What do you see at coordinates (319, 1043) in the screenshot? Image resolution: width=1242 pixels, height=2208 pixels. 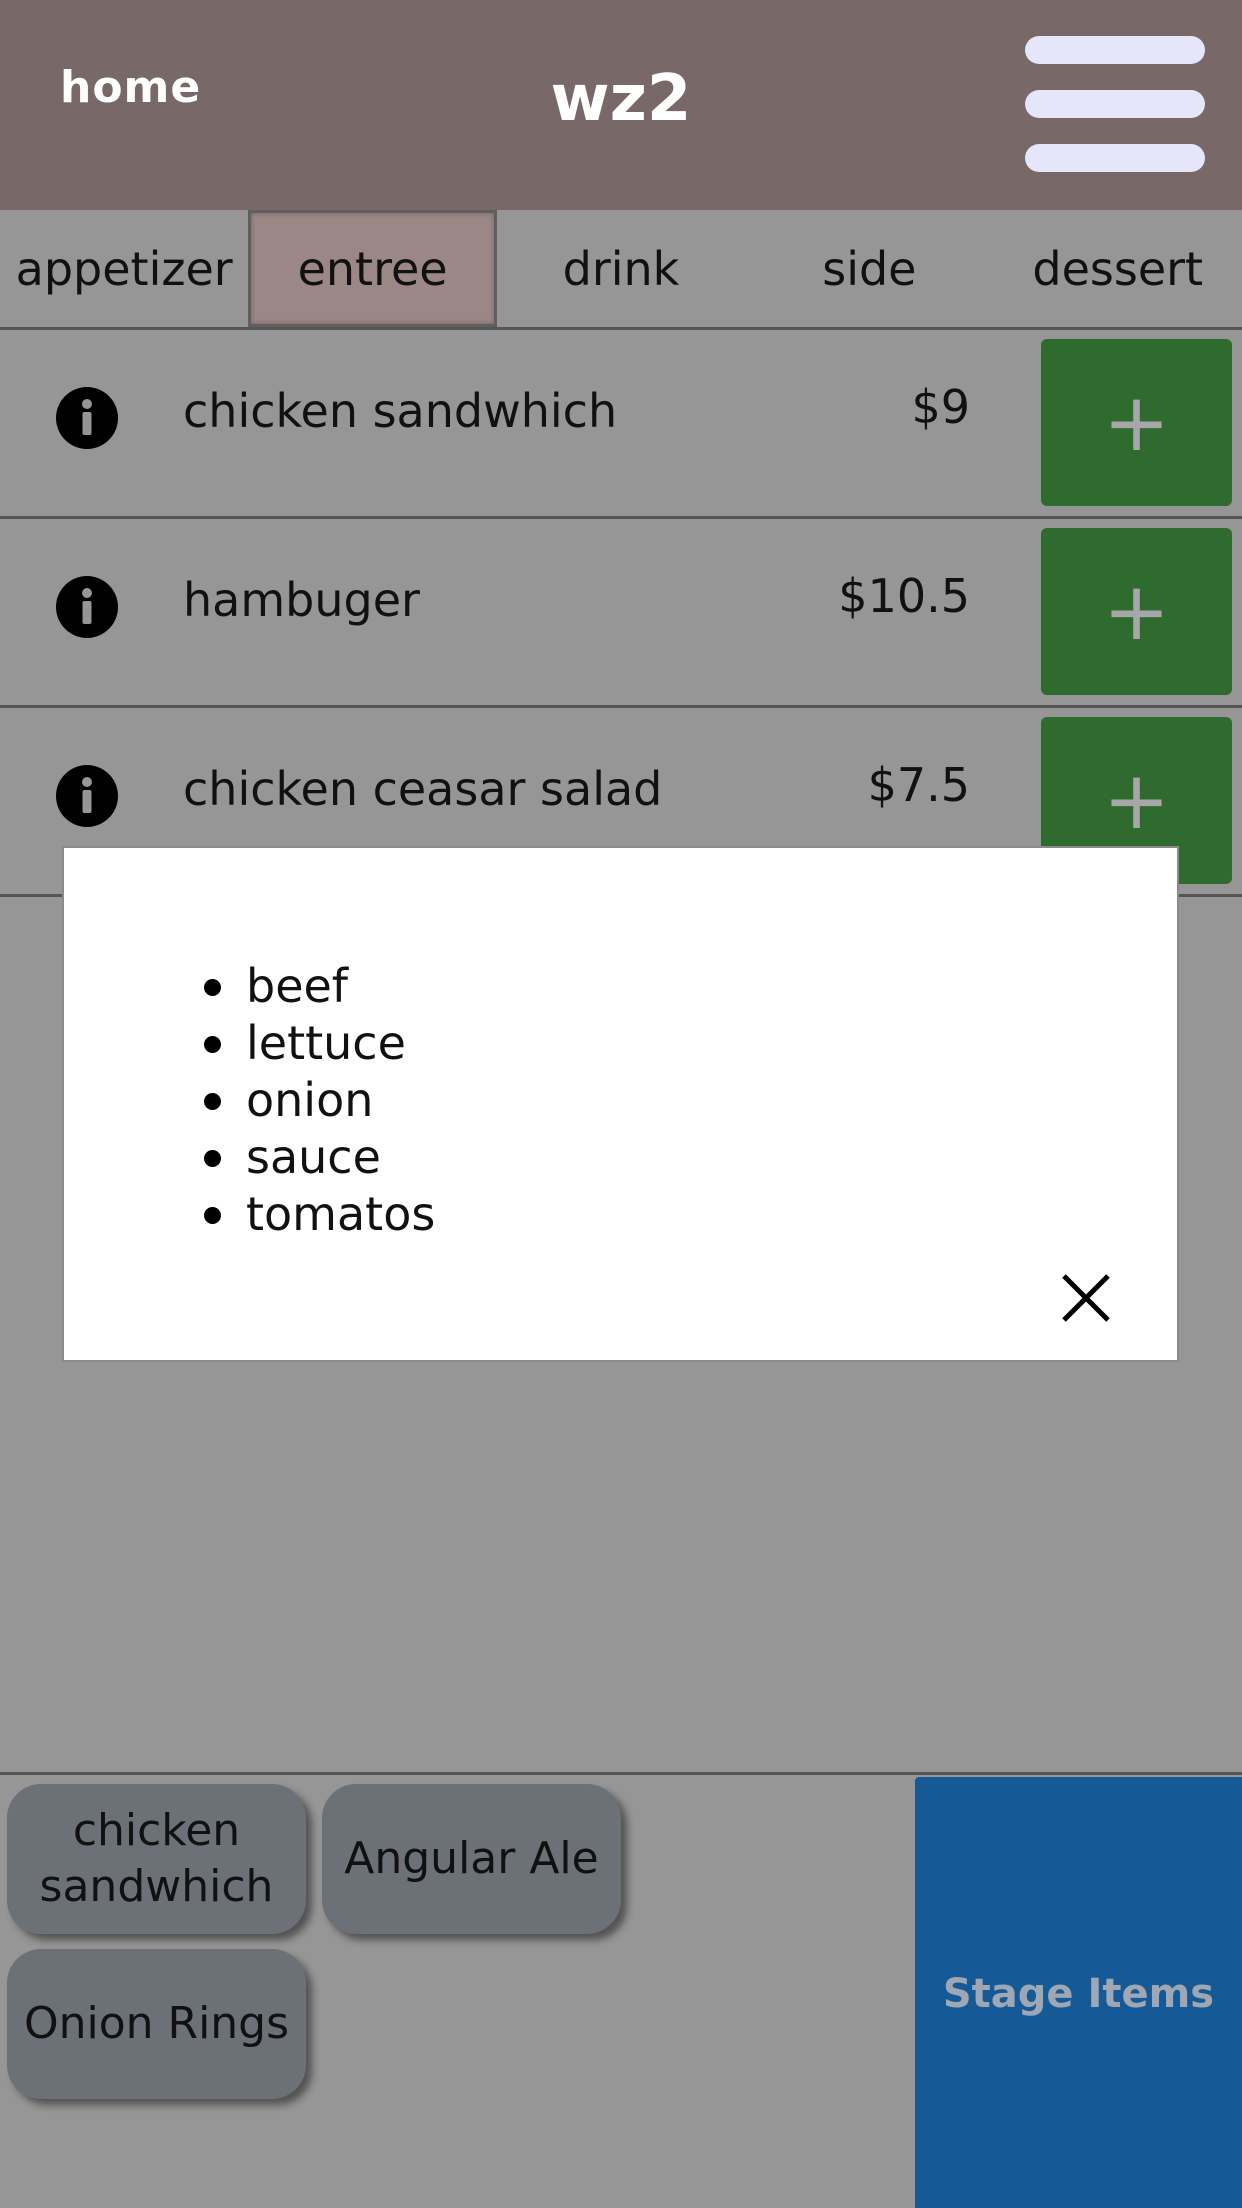 I see `ingredient-item: lettuce` at bounding box center [319, 1043].